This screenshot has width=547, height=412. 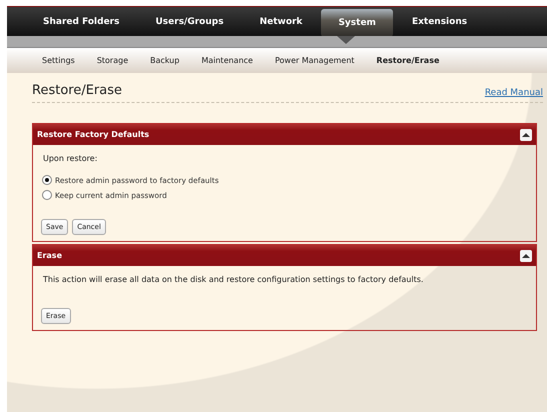 I want to click on main-nav-tab: Users/Groups, so click(x=189, y=21).